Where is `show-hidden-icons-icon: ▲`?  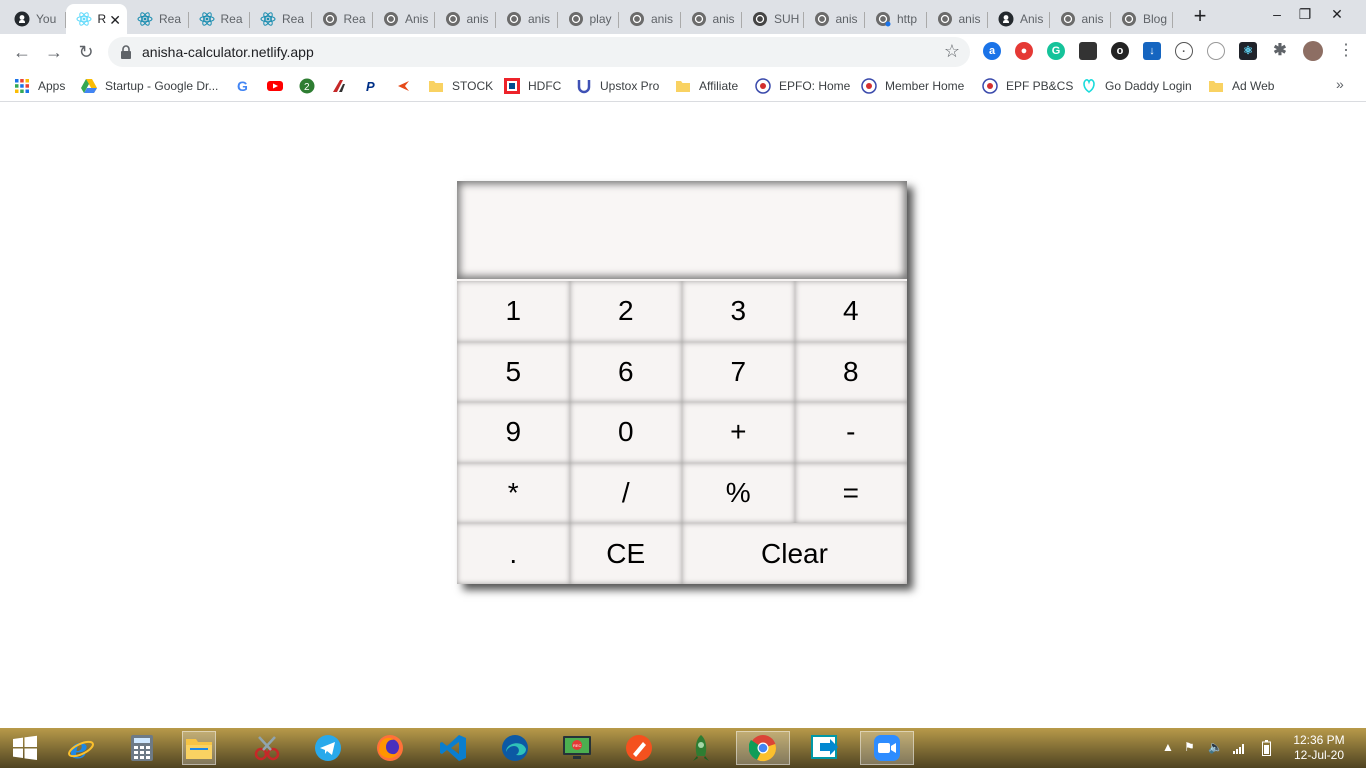
show-hidden-icons-icon: ▲ is located at coordinates (1168, 747).